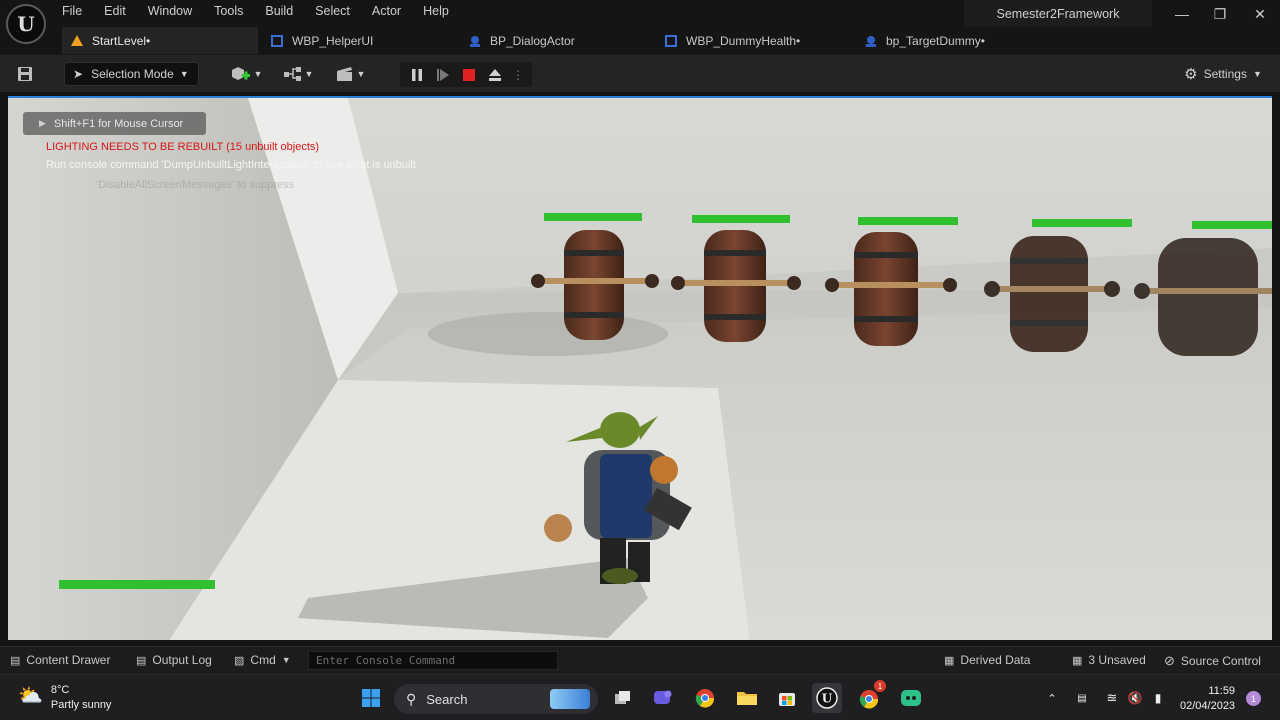 This screenshot has height=720, width=1280. I want to click on teams-chat-icon, so click(663, 698).